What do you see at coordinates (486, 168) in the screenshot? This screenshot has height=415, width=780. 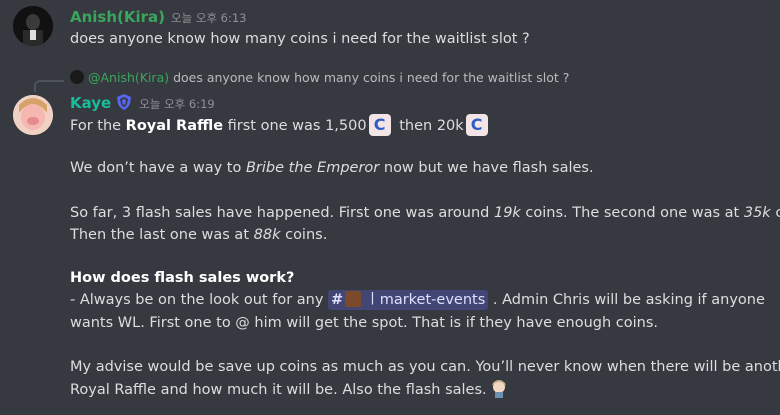 I see `text-segment: now but we have flash sales.` at bounding box center [486, 168].